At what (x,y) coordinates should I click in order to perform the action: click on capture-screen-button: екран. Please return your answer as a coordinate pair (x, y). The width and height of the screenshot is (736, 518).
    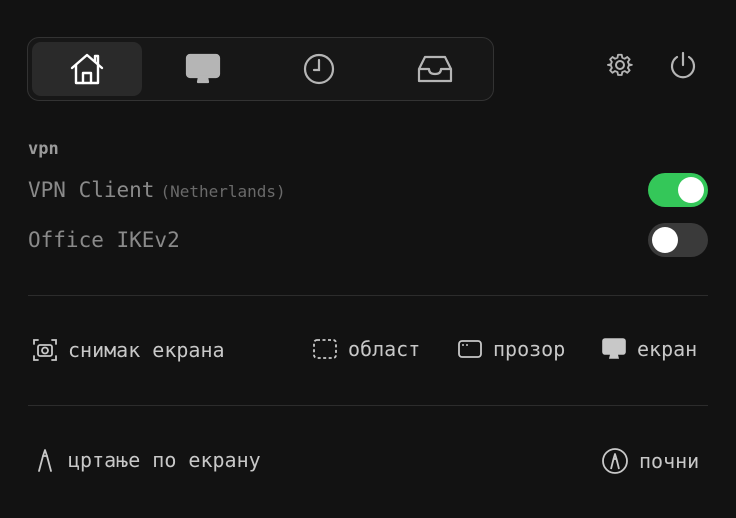
    Looking at the image, I should click on (649, 349).